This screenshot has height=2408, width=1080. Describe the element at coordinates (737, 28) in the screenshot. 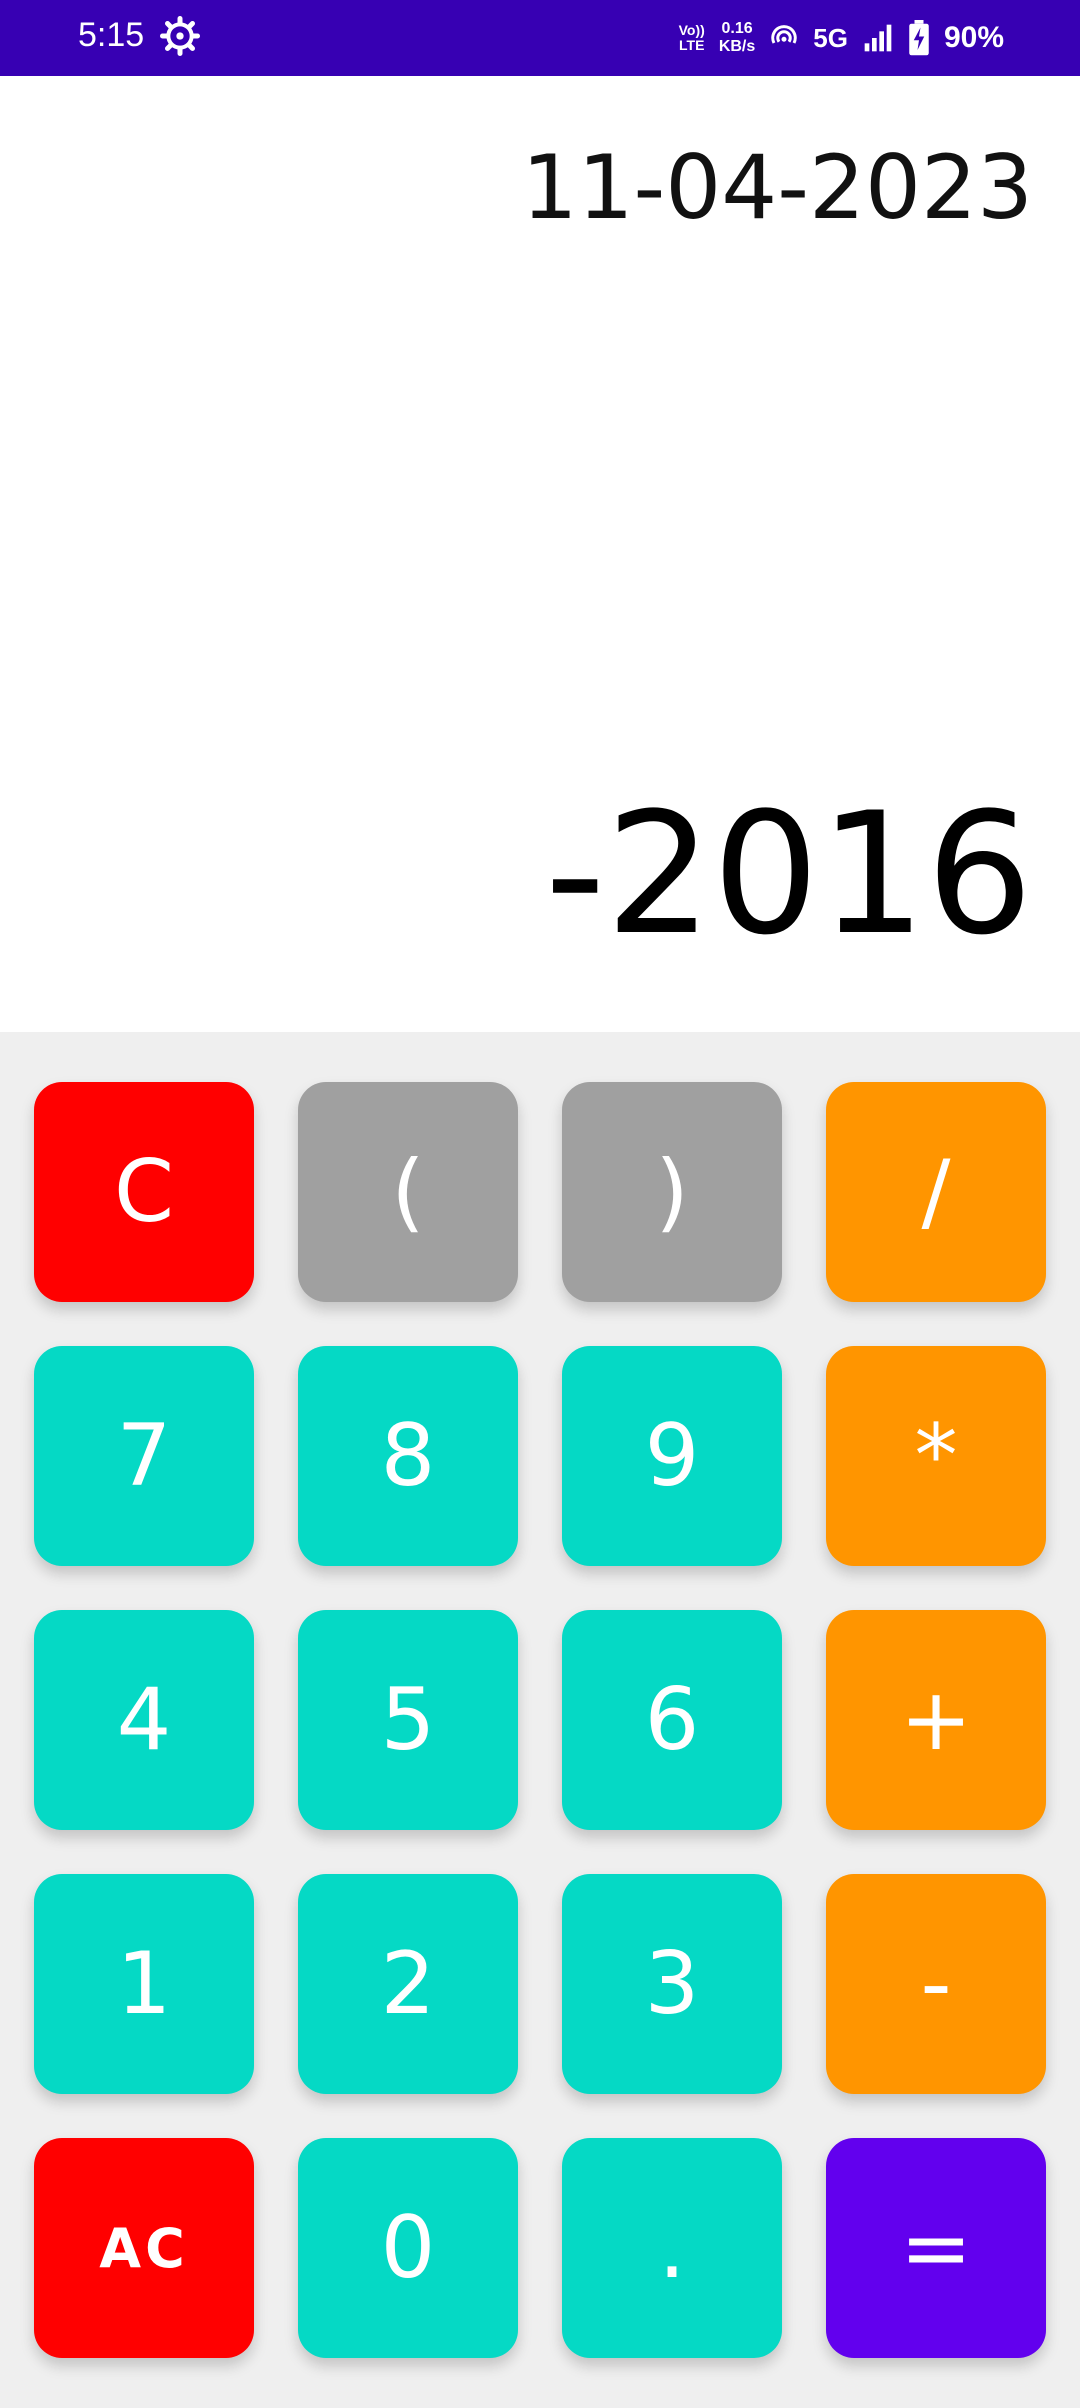

I see `speed-value: 0.16` at that location.